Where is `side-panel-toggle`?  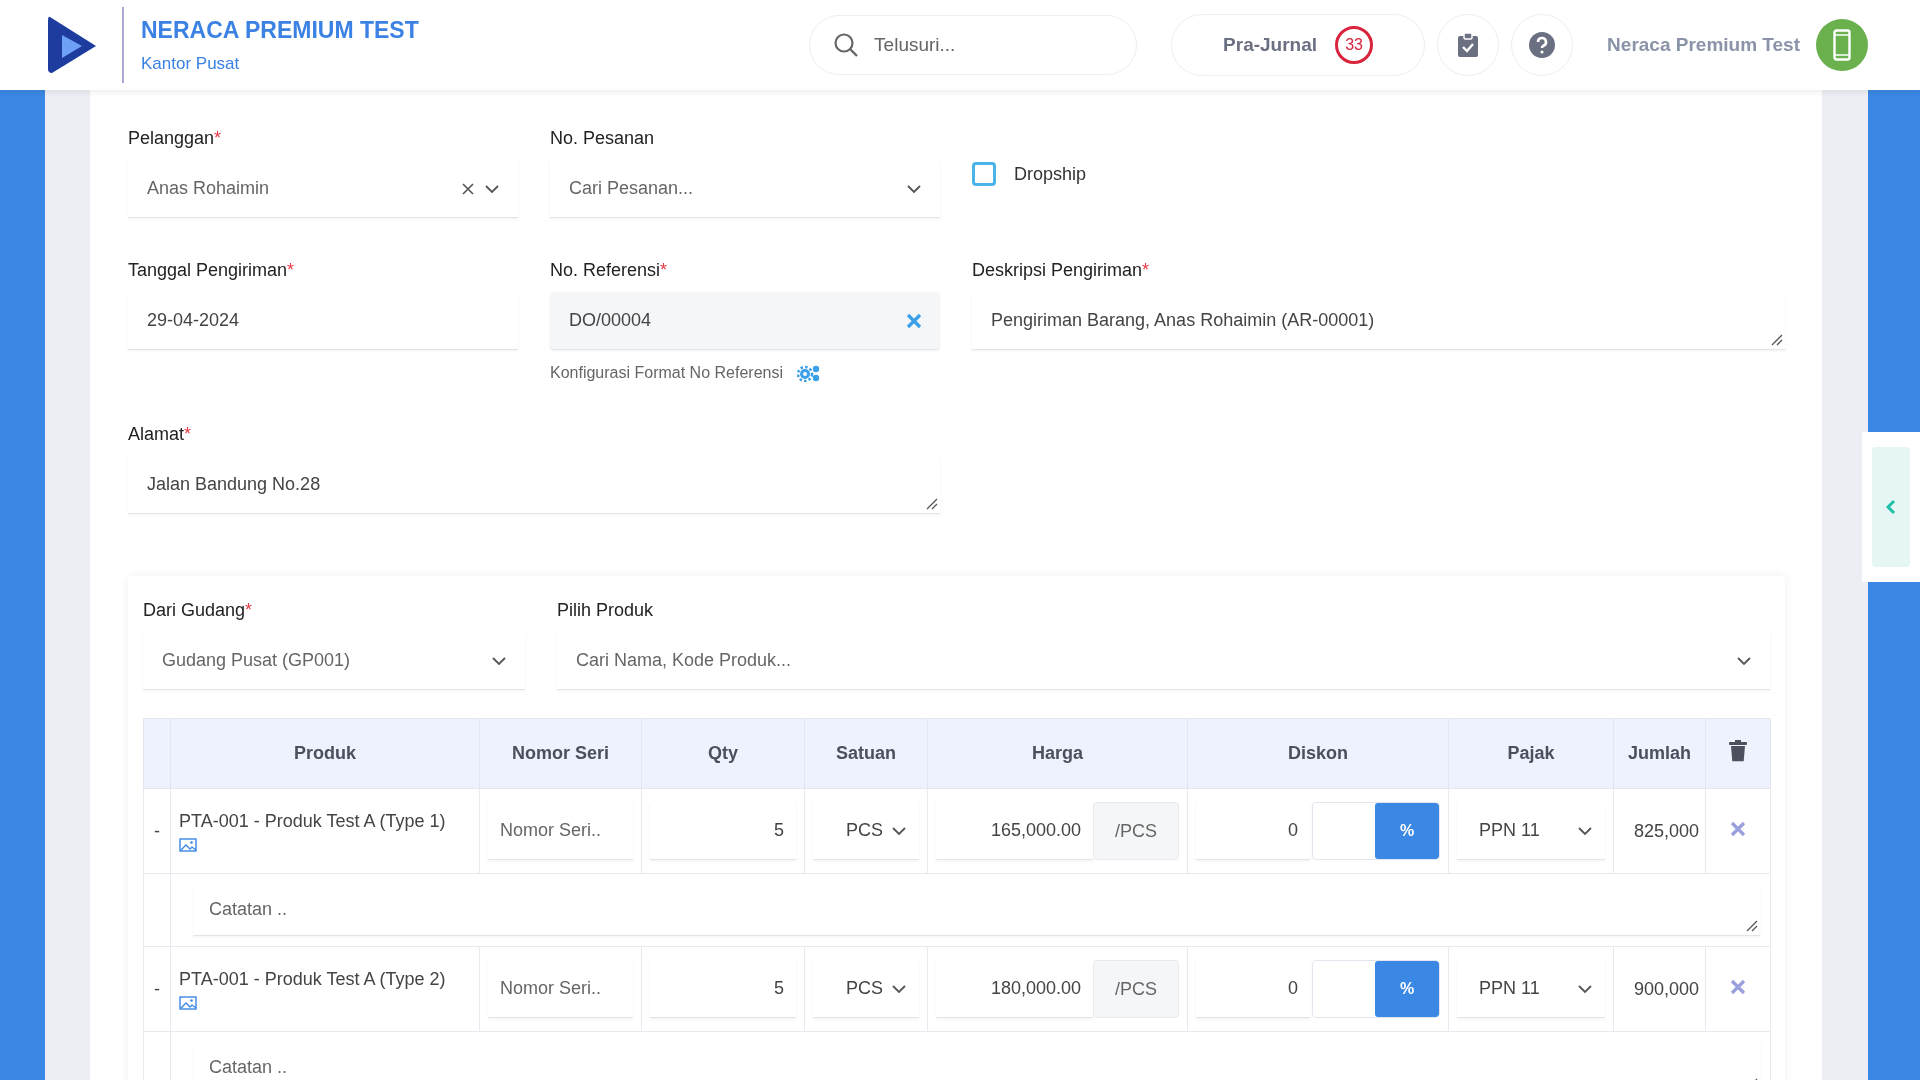 side-panel-toggle is located at coordinates (1891, 507).